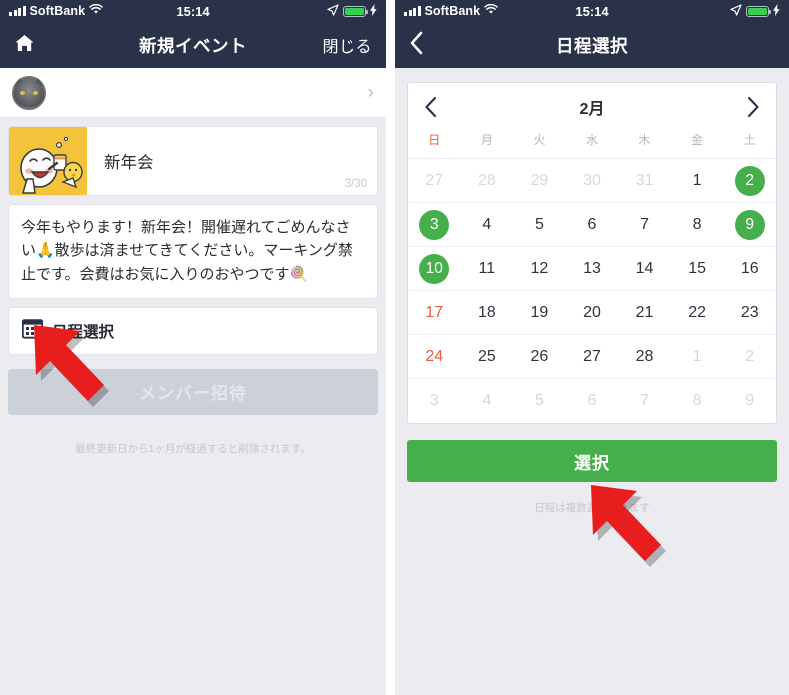 The image size is (789, 695). What do you see at coordinates (644, 225) in the screenshot?
I see `calendar-day-cell: 7` at bounding box center [644, 225].